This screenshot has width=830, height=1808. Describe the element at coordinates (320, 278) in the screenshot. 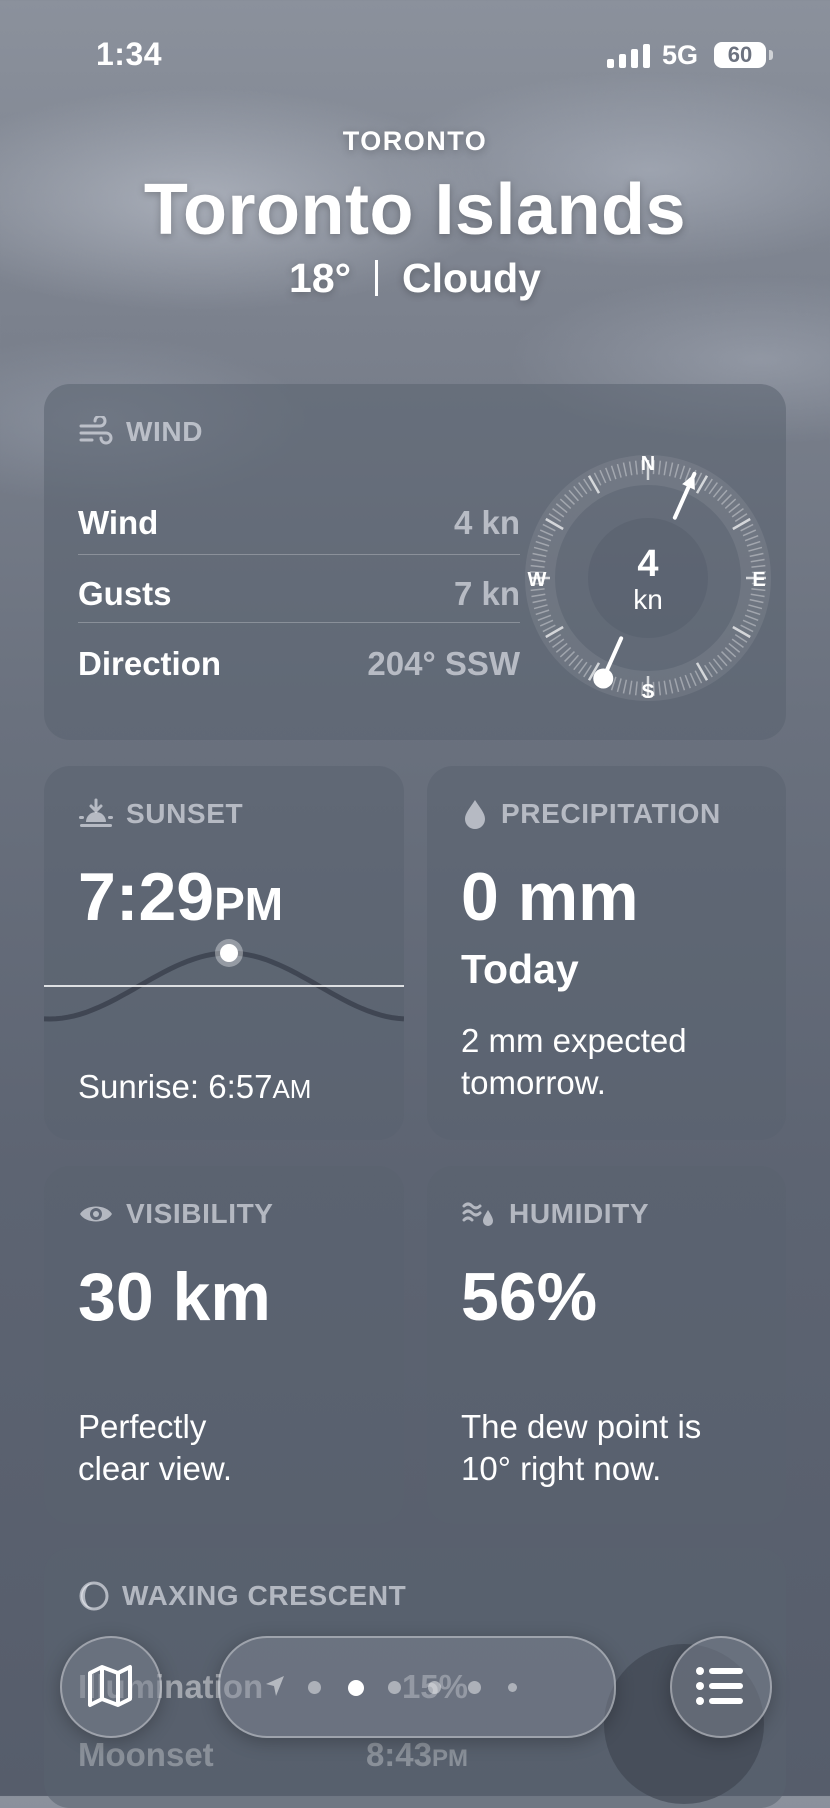

I see `current-temperature: 18°` at that location.